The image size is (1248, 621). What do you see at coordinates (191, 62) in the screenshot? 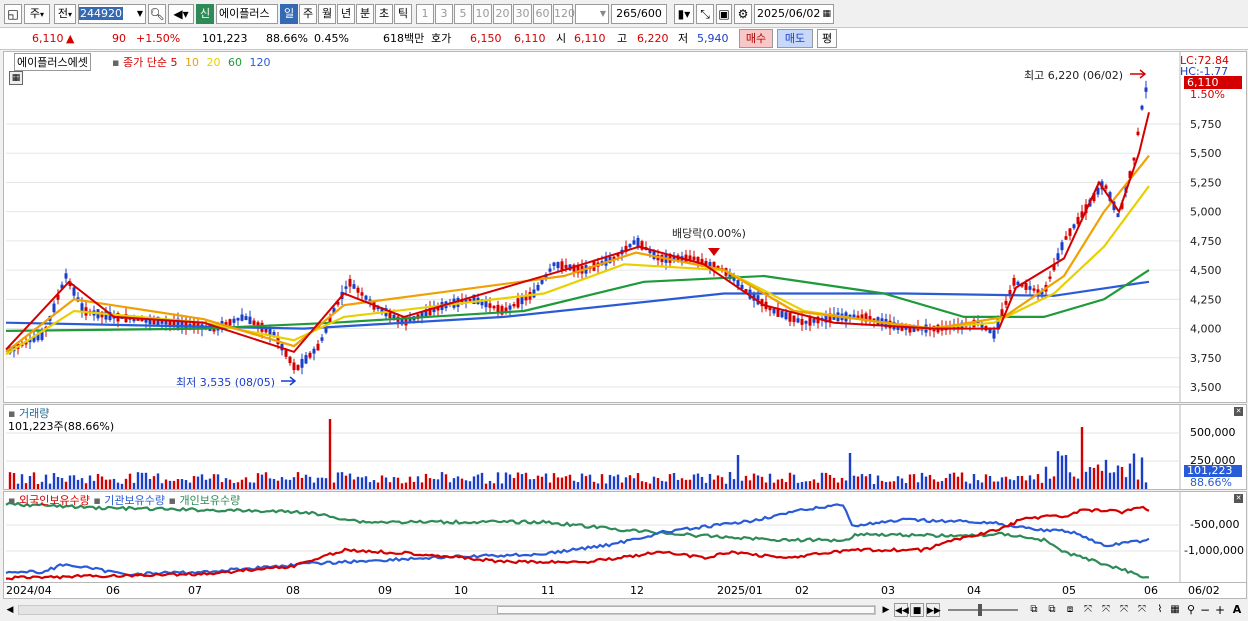
I see `legend-ma: ▪ 종가 단순 5 10 20 60 120` at bounding box center [191, 62].